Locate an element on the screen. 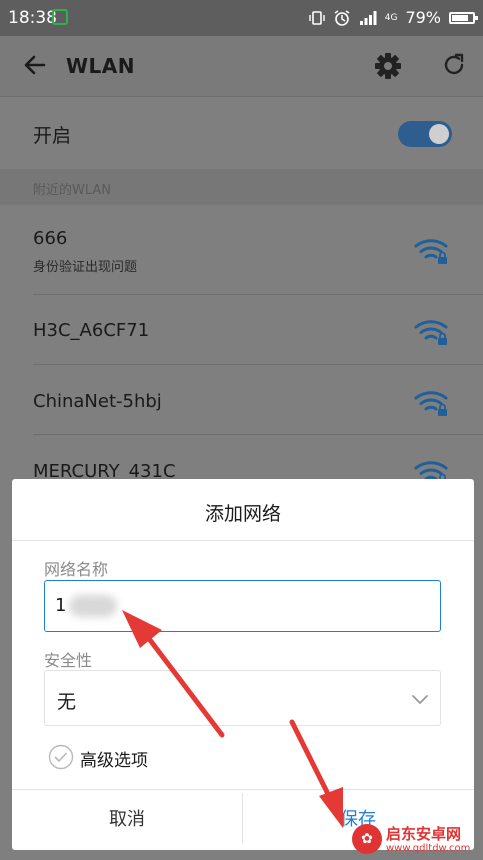 This screenshot has width=483, height=860. network-name-label: 网络名称 is located at coordinates (76, 569).